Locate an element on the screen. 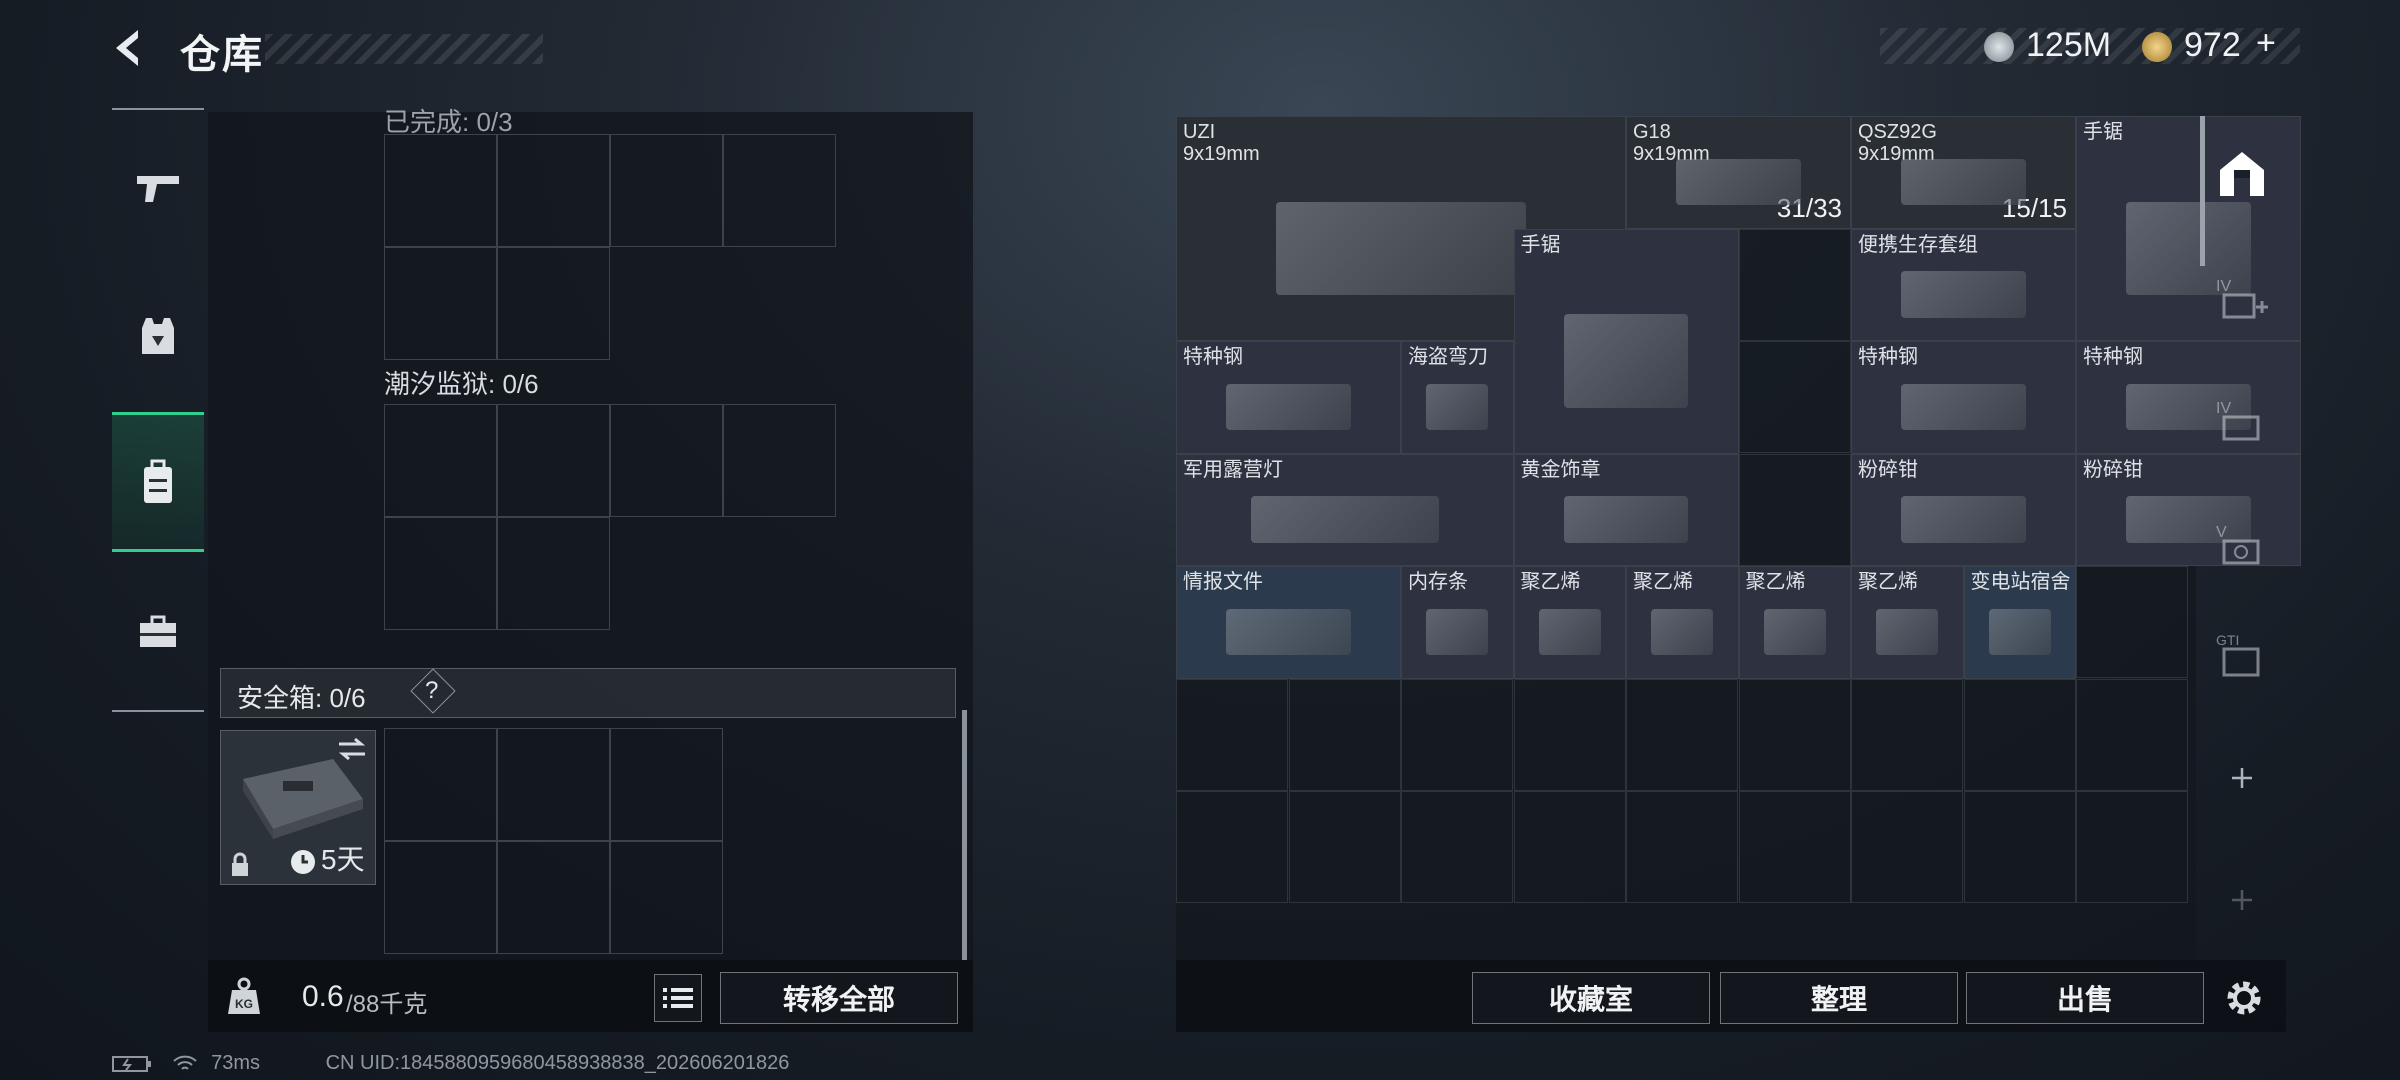 Image resolution: width=2400 pixels, height=1080 pixels. warehouse-item: 内存条 is located at coordinates (1457, 622).